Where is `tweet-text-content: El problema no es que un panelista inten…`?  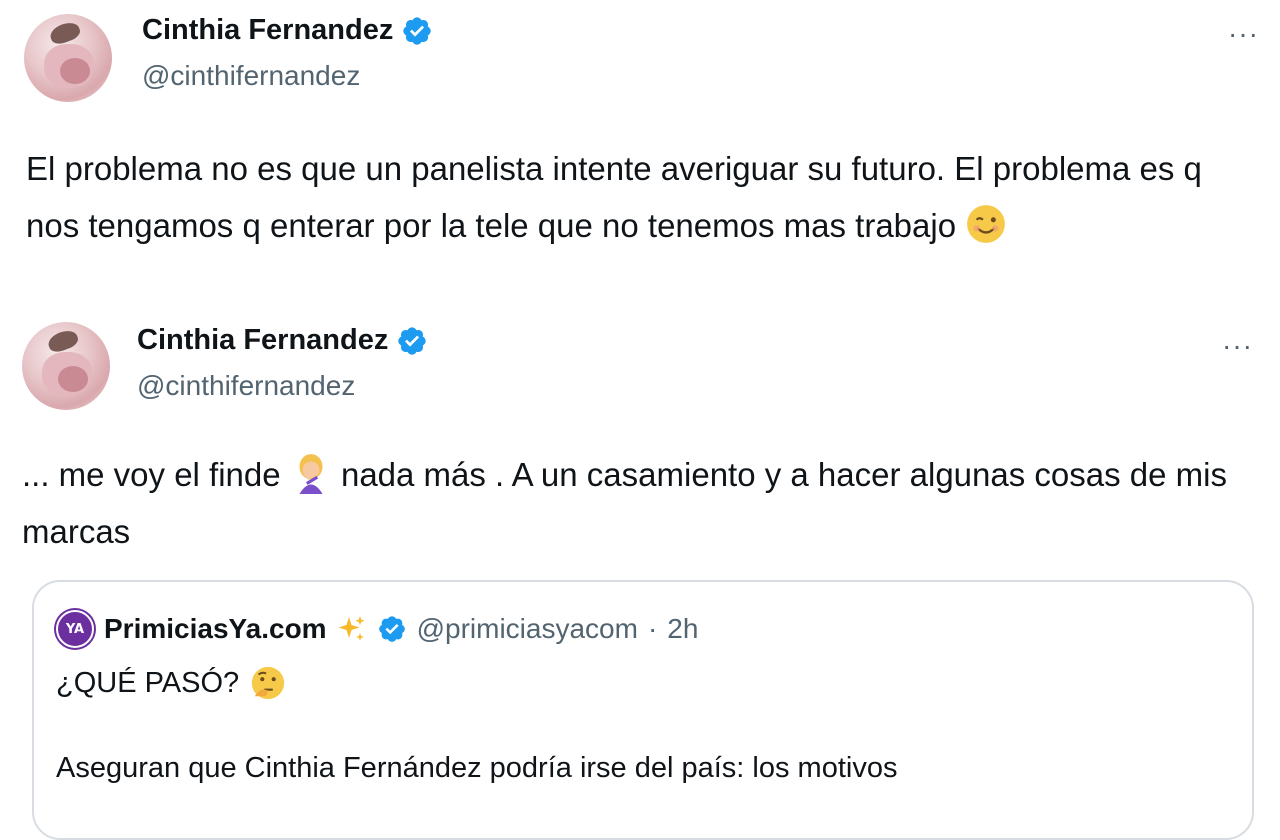
tweet-text-content: El problema no es que un panelista inten… is located at coordinates (614, 197).